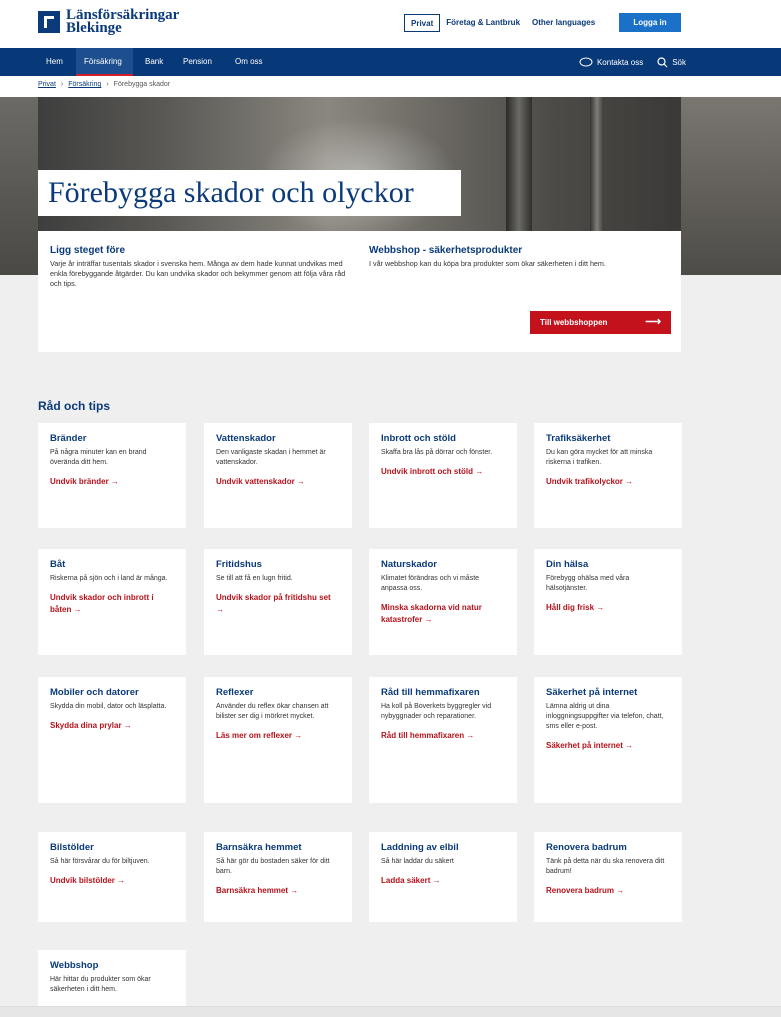 This screenshot has width=781, height=1017. I want to click on nav-pension: Pension, so click(197, 62).